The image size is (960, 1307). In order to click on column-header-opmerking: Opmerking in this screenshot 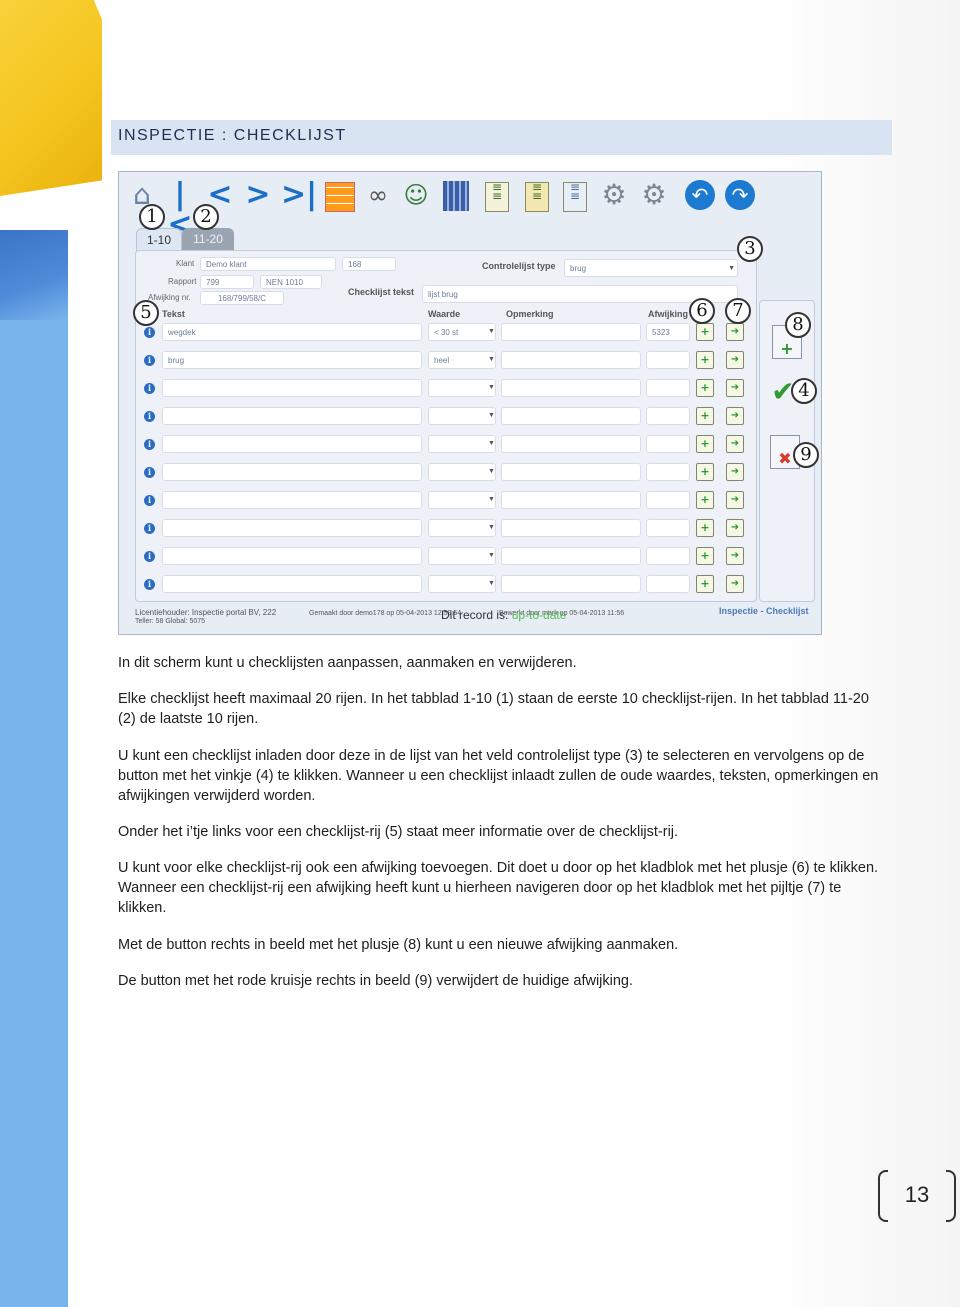, I will do `click(530, 314)`.